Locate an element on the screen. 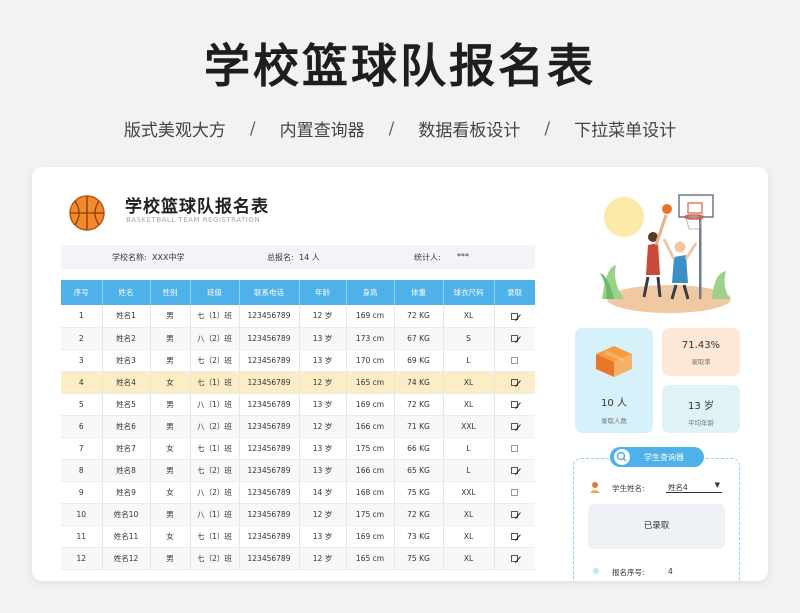 Image resolution: width=800 pixels, height=613 pixels. school-value: XXX中学 is located at coordinates (168, 257).